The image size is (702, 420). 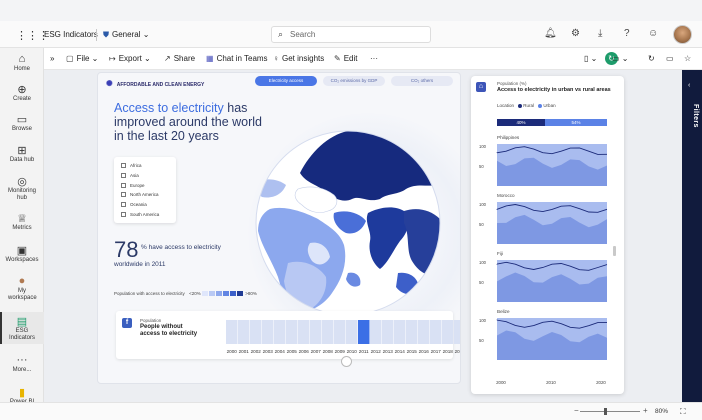 I want to click on nav-create: ⊕ Create, so click(x=22, y=95).